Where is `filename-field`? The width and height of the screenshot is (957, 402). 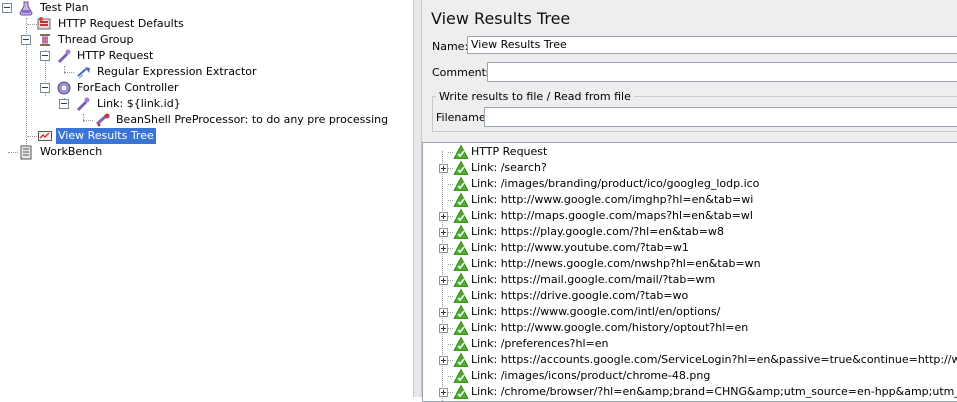
filename-field is located at coordinates (720, 117).